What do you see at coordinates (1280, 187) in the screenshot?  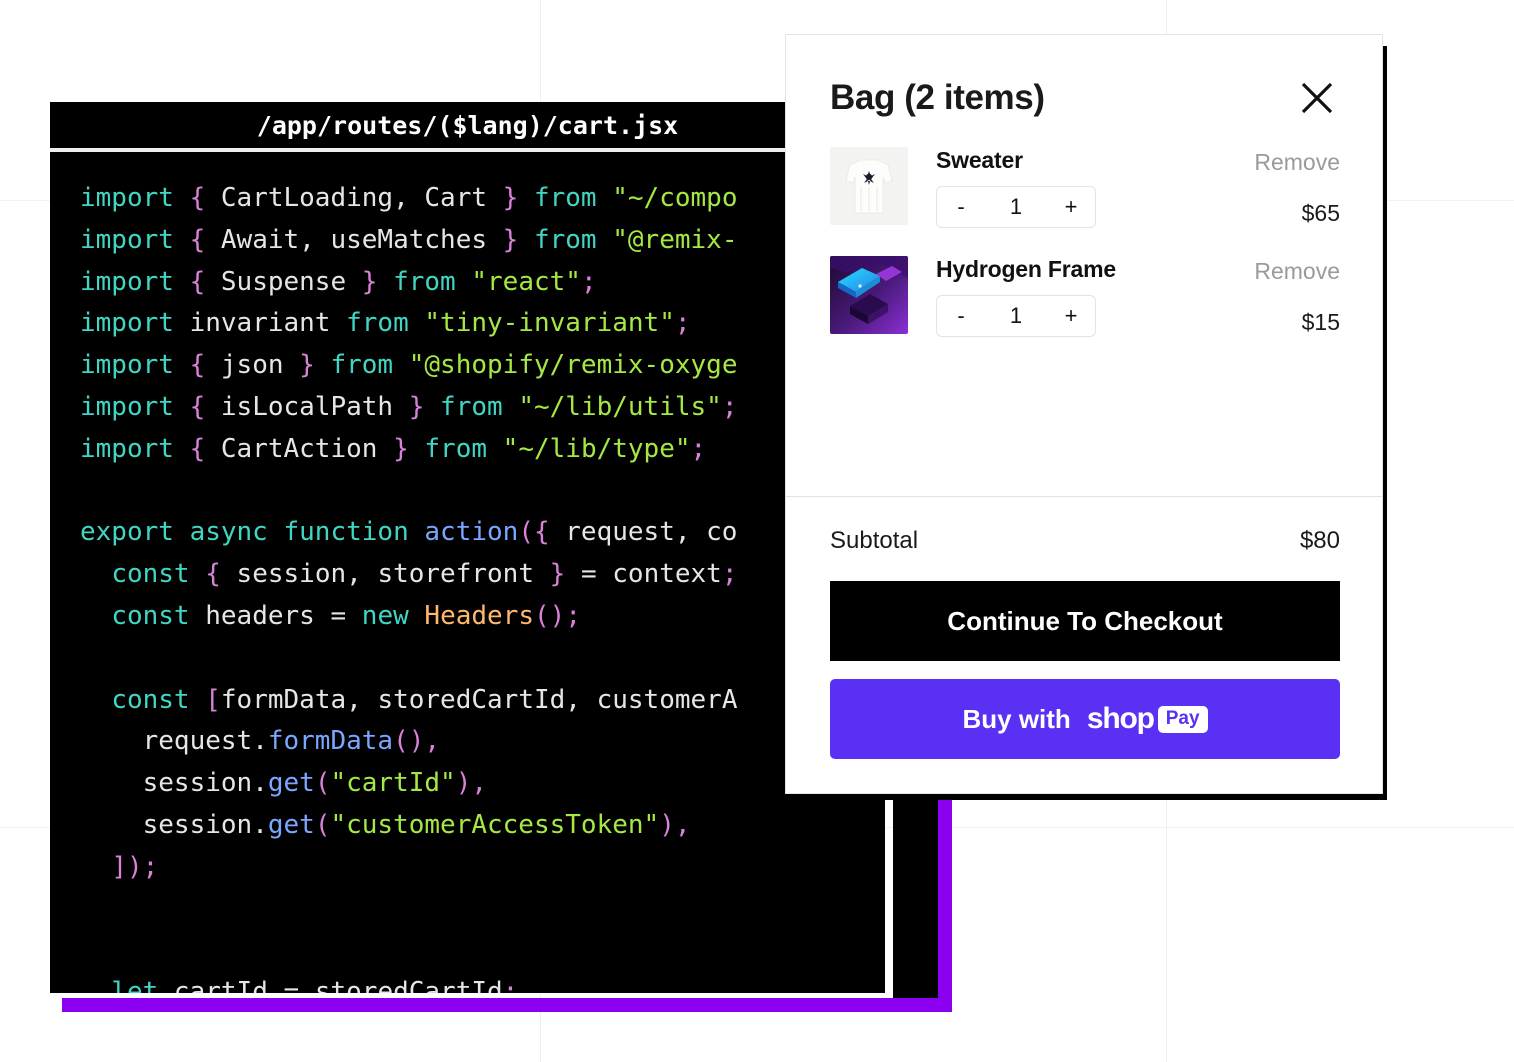 I see `cart-item-actions: Remove $65` at bounding box center [1280, 187].